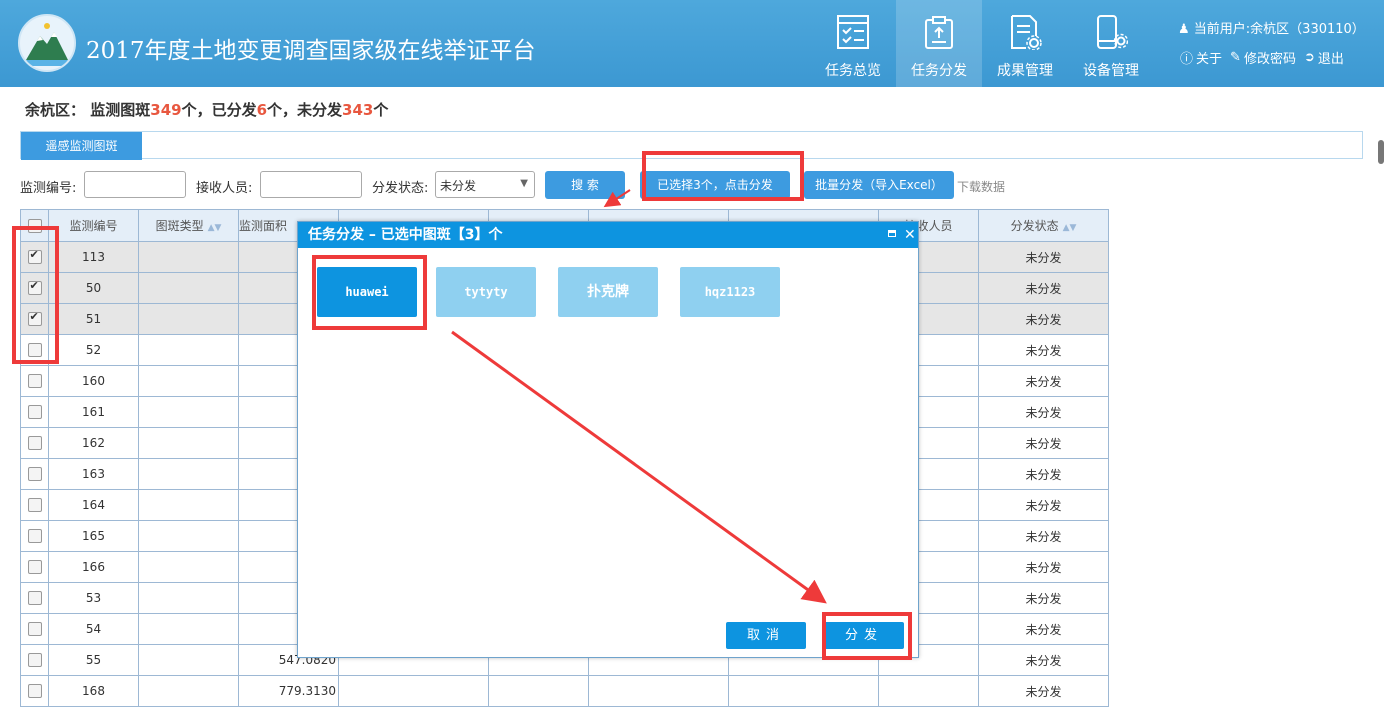 The image size is (1384, 707). I want to click on cell-id: 168, so click(93, 691).